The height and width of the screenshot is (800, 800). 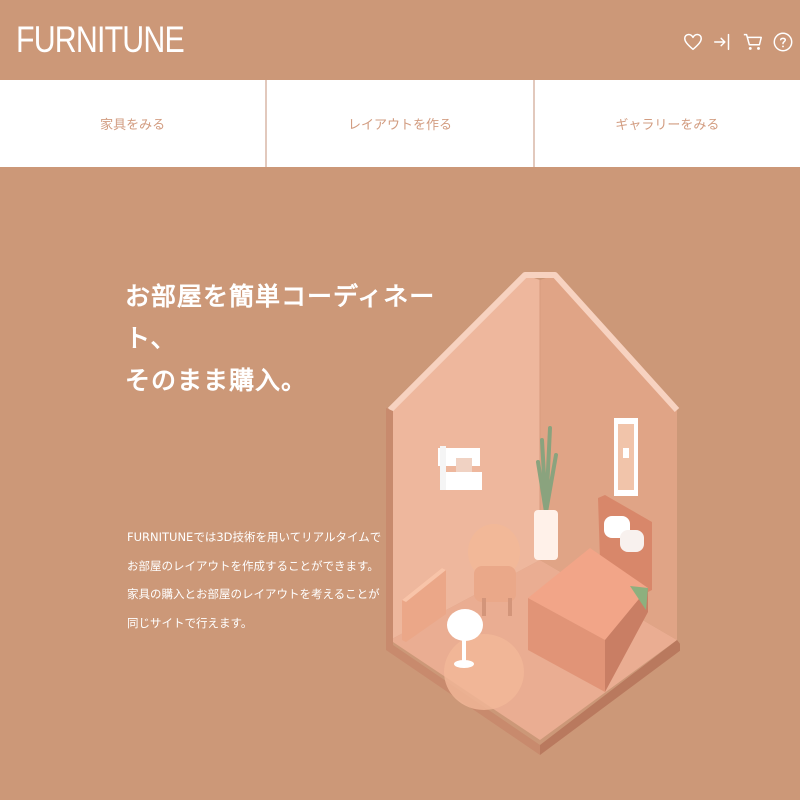 I want to click on cart-icon, so click(x=753, y=42).